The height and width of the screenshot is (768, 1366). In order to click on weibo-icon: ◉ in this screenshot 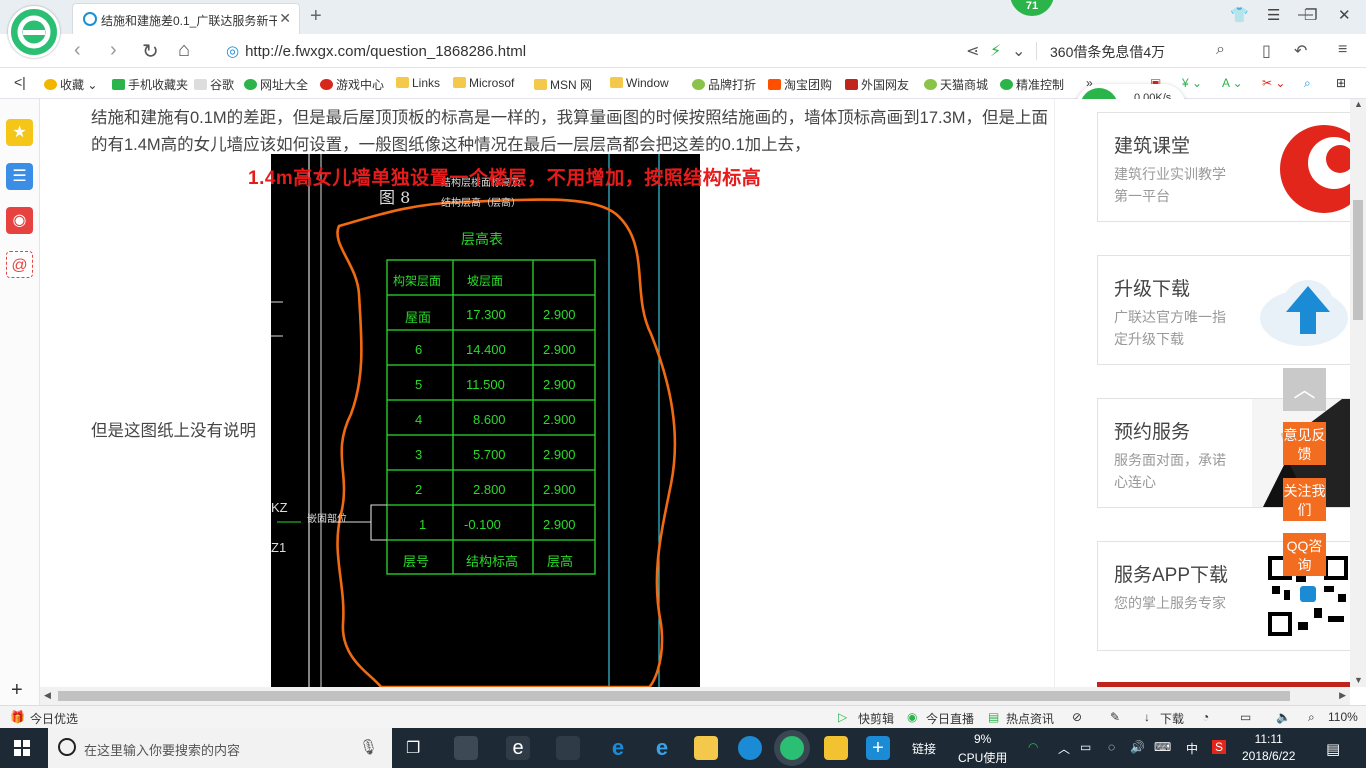, I will do `click(19, 220)`.